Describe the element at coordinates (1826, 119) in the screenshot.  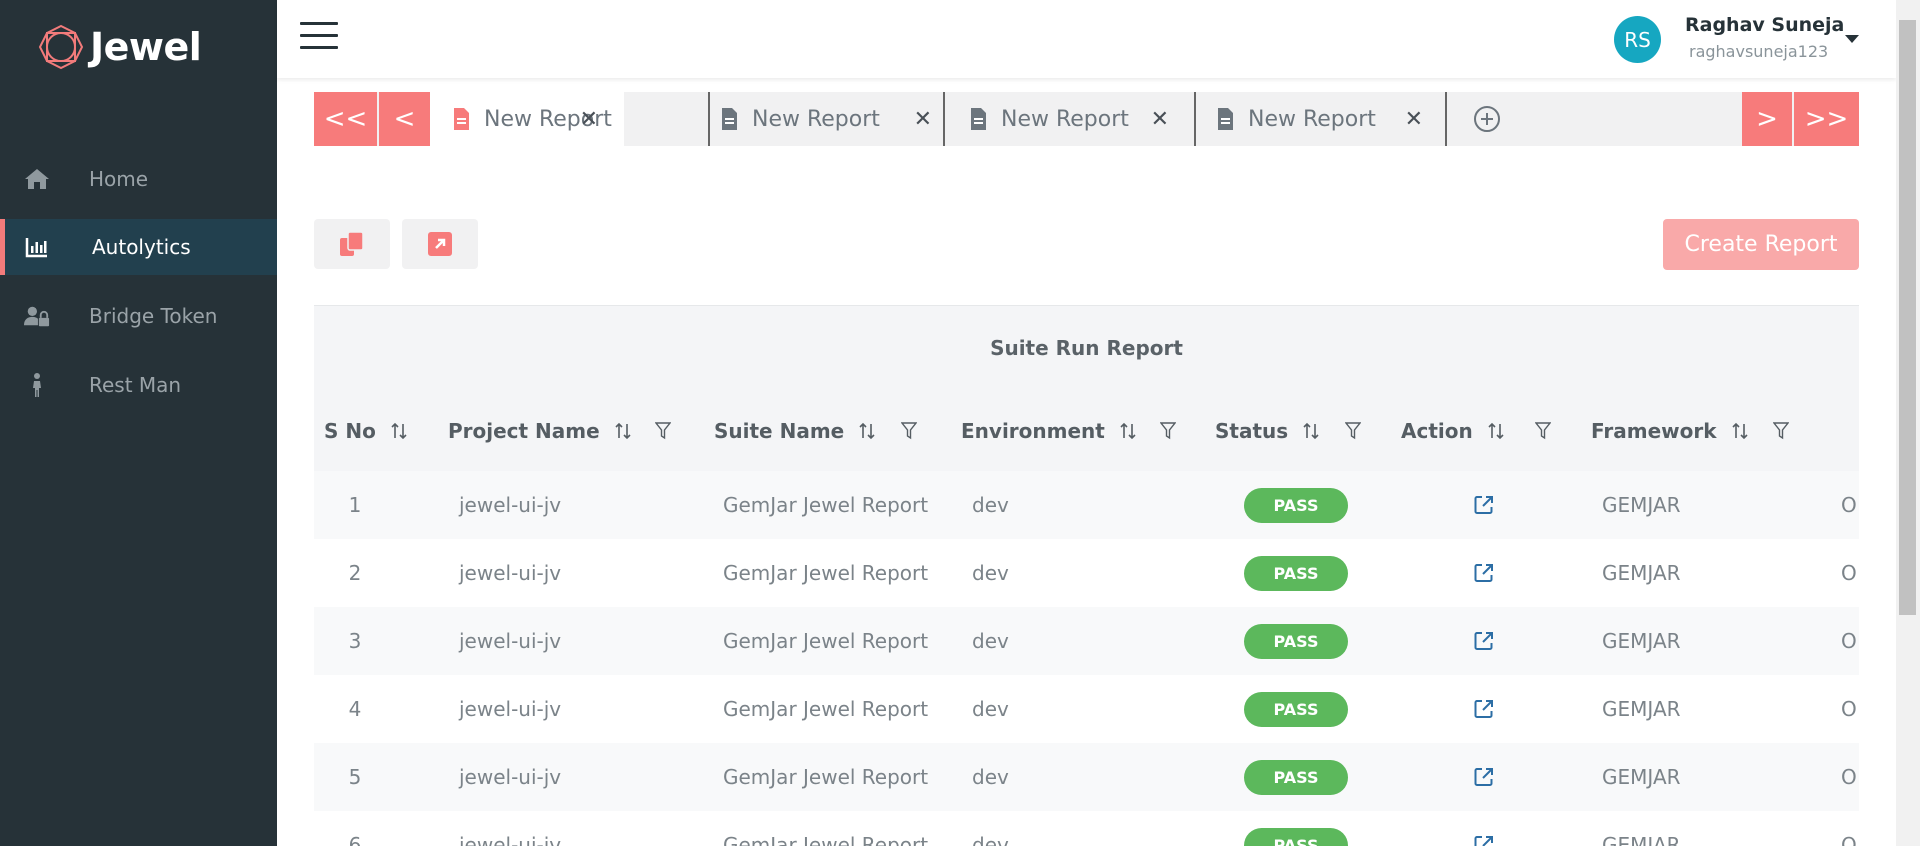
I see `last-tab-button: >>` at that location.